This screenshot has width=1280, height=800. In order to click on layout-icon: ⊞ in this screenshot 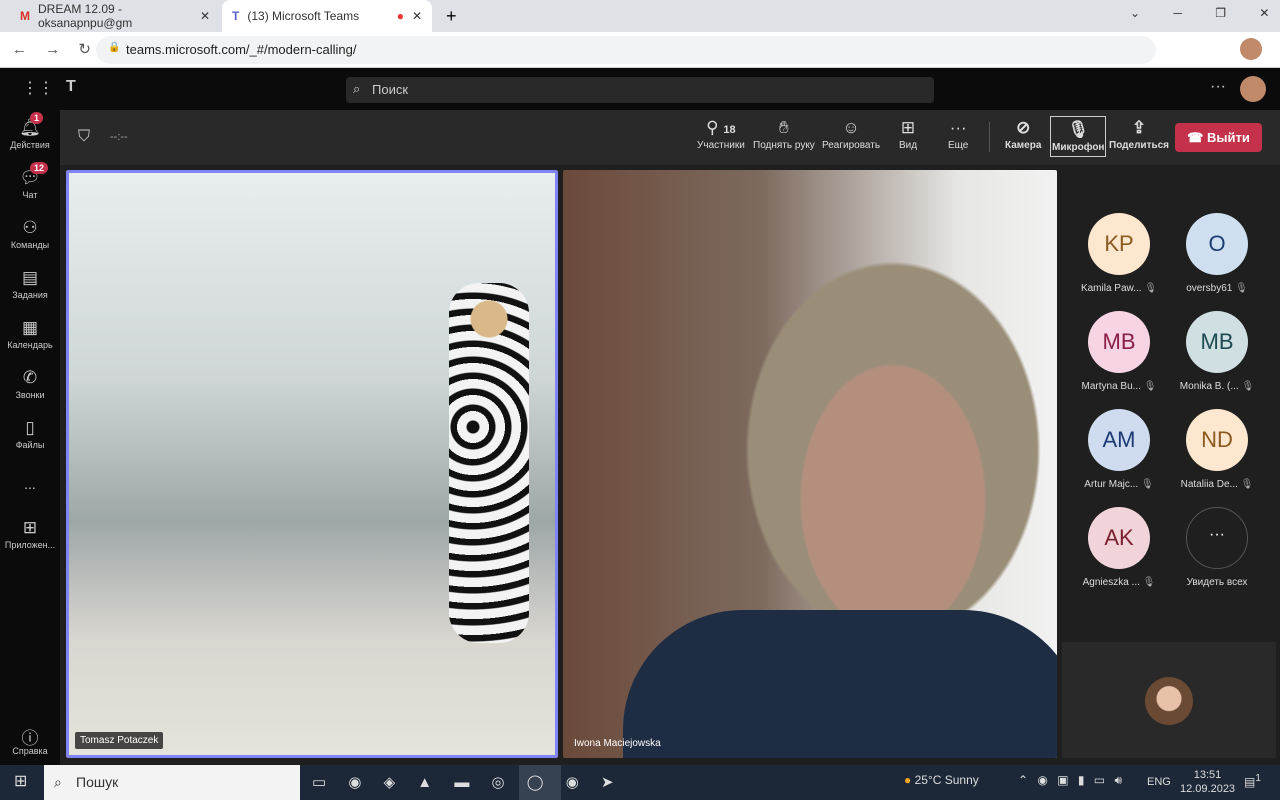, I will do `click(908, 127)`.